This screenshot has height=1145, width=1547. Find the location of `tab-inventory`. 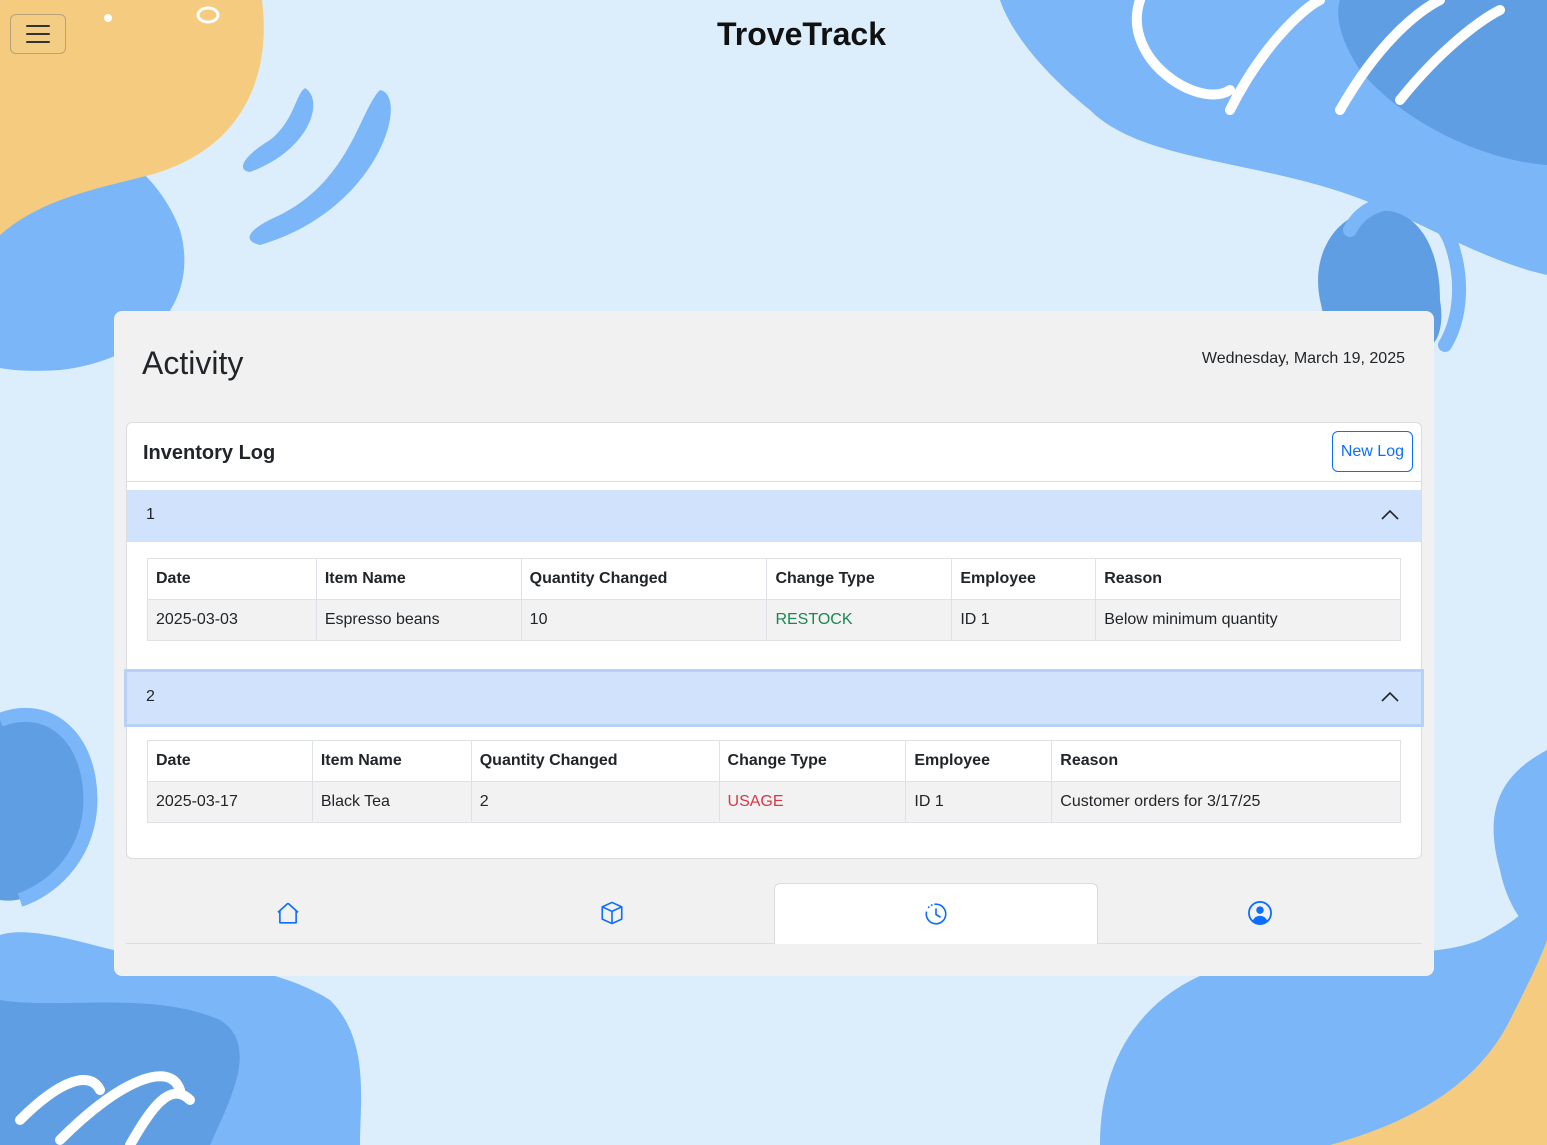

tab-inventory is located at coordinates (612, 913).